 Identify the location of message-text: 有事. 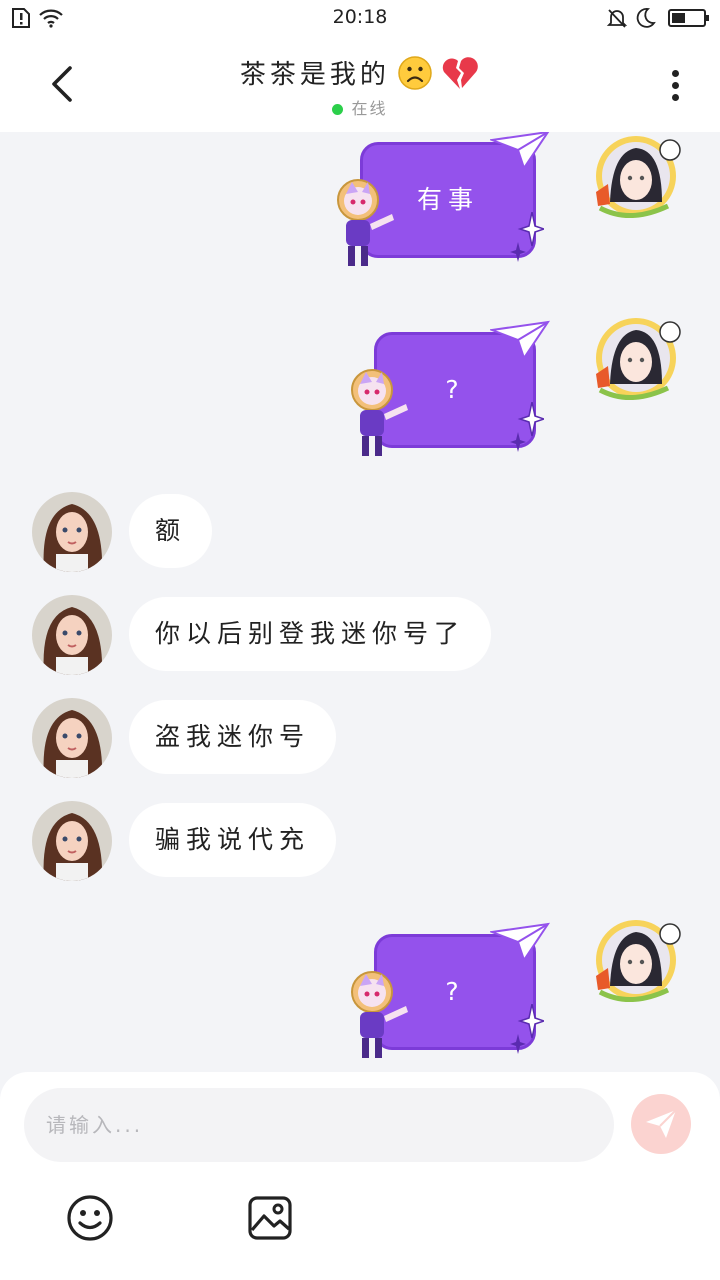
(447, 199).